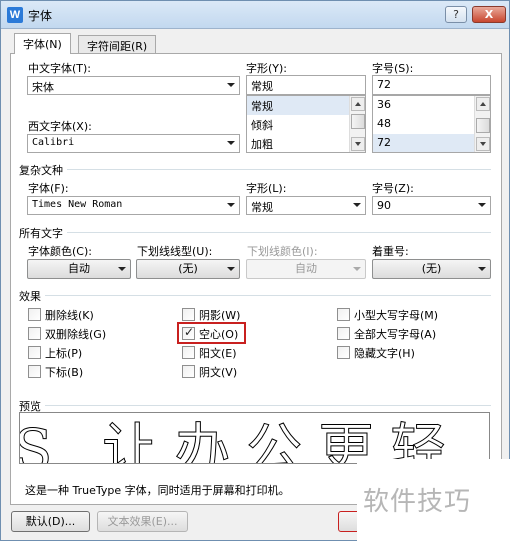  Describe the element at coordinates (188, 371) in the screenshot. I see `engrave-checkbox` at that location.